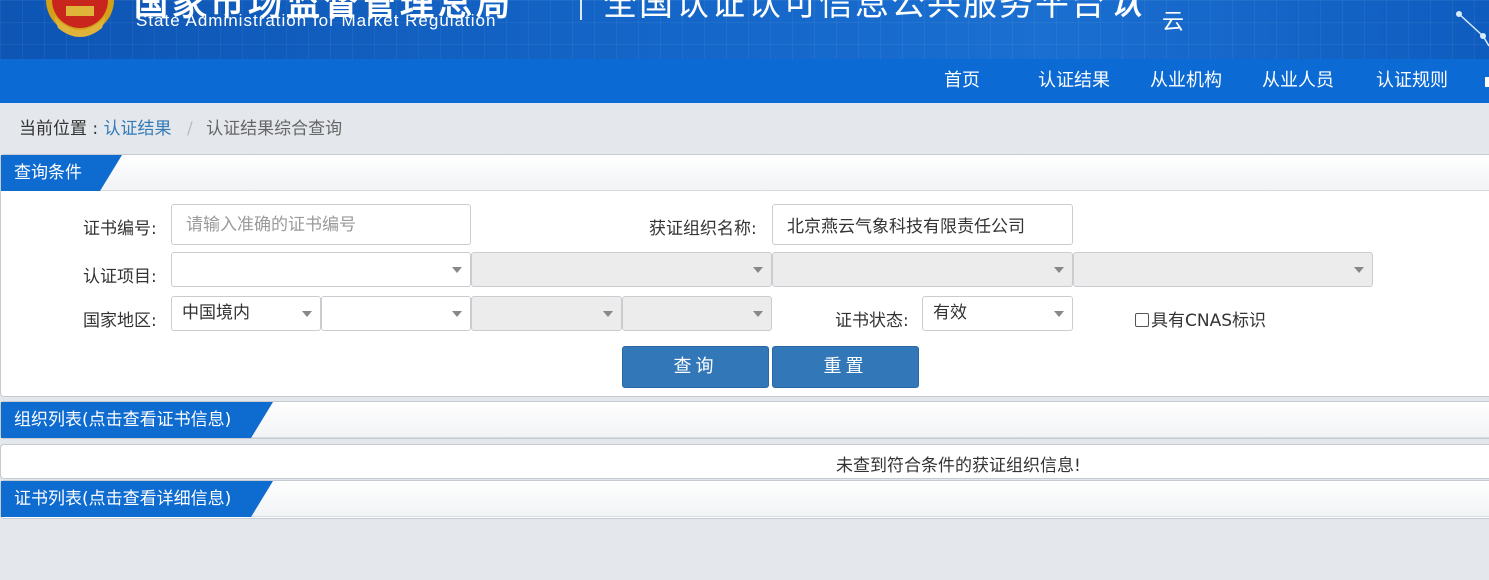 The height and width of the screenshot is (580, 1489). What do you see at coordinates (120, 277) in the screenshot?
I see `project-label: 认证项目:` at bounding box center [120, 277].